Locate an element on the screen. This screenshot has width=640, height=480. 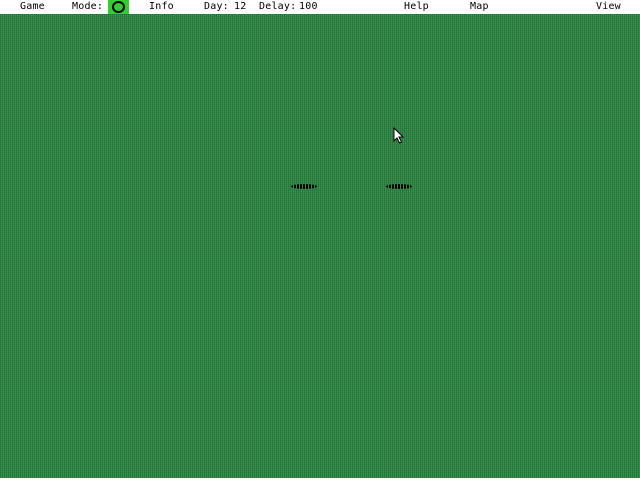
circle-mode-icon is located at coordinates (118, 7).